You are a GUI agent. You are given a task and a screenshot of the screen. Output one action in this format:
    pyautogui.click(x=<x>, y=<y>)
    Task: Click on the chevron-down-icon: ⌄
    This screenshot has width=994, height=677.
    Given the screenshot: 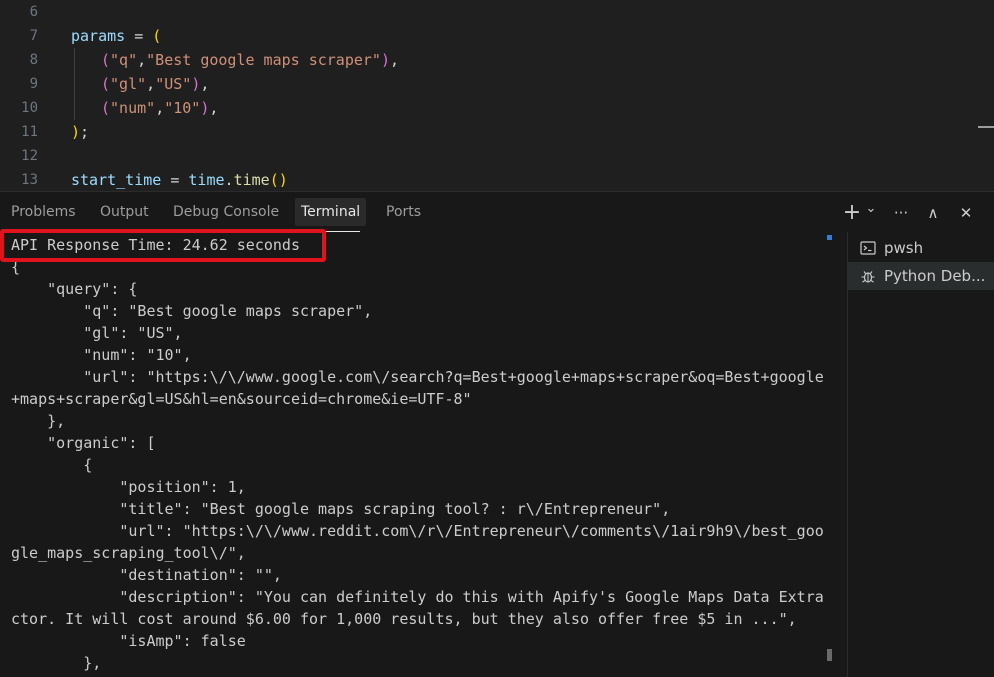 What is the action you would take?
    pyautogui.click(x=871, y=209)
    